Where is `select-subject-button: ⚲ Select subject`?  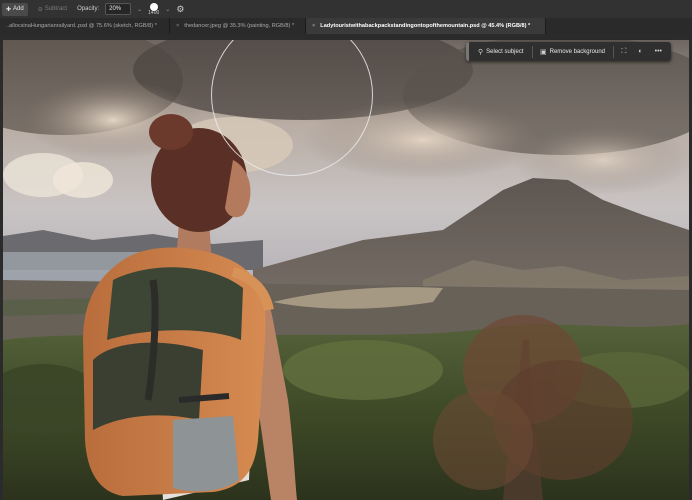
select-subject-button: ⚲ Select subject is located at coordinates (501, 52).